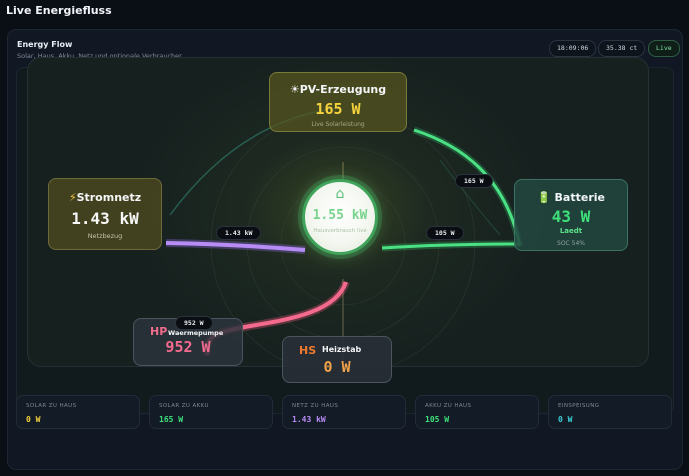 The height and width of the screenshot is (476, 689). I want to click on battery-icon: 🔋, so click(544, 197).